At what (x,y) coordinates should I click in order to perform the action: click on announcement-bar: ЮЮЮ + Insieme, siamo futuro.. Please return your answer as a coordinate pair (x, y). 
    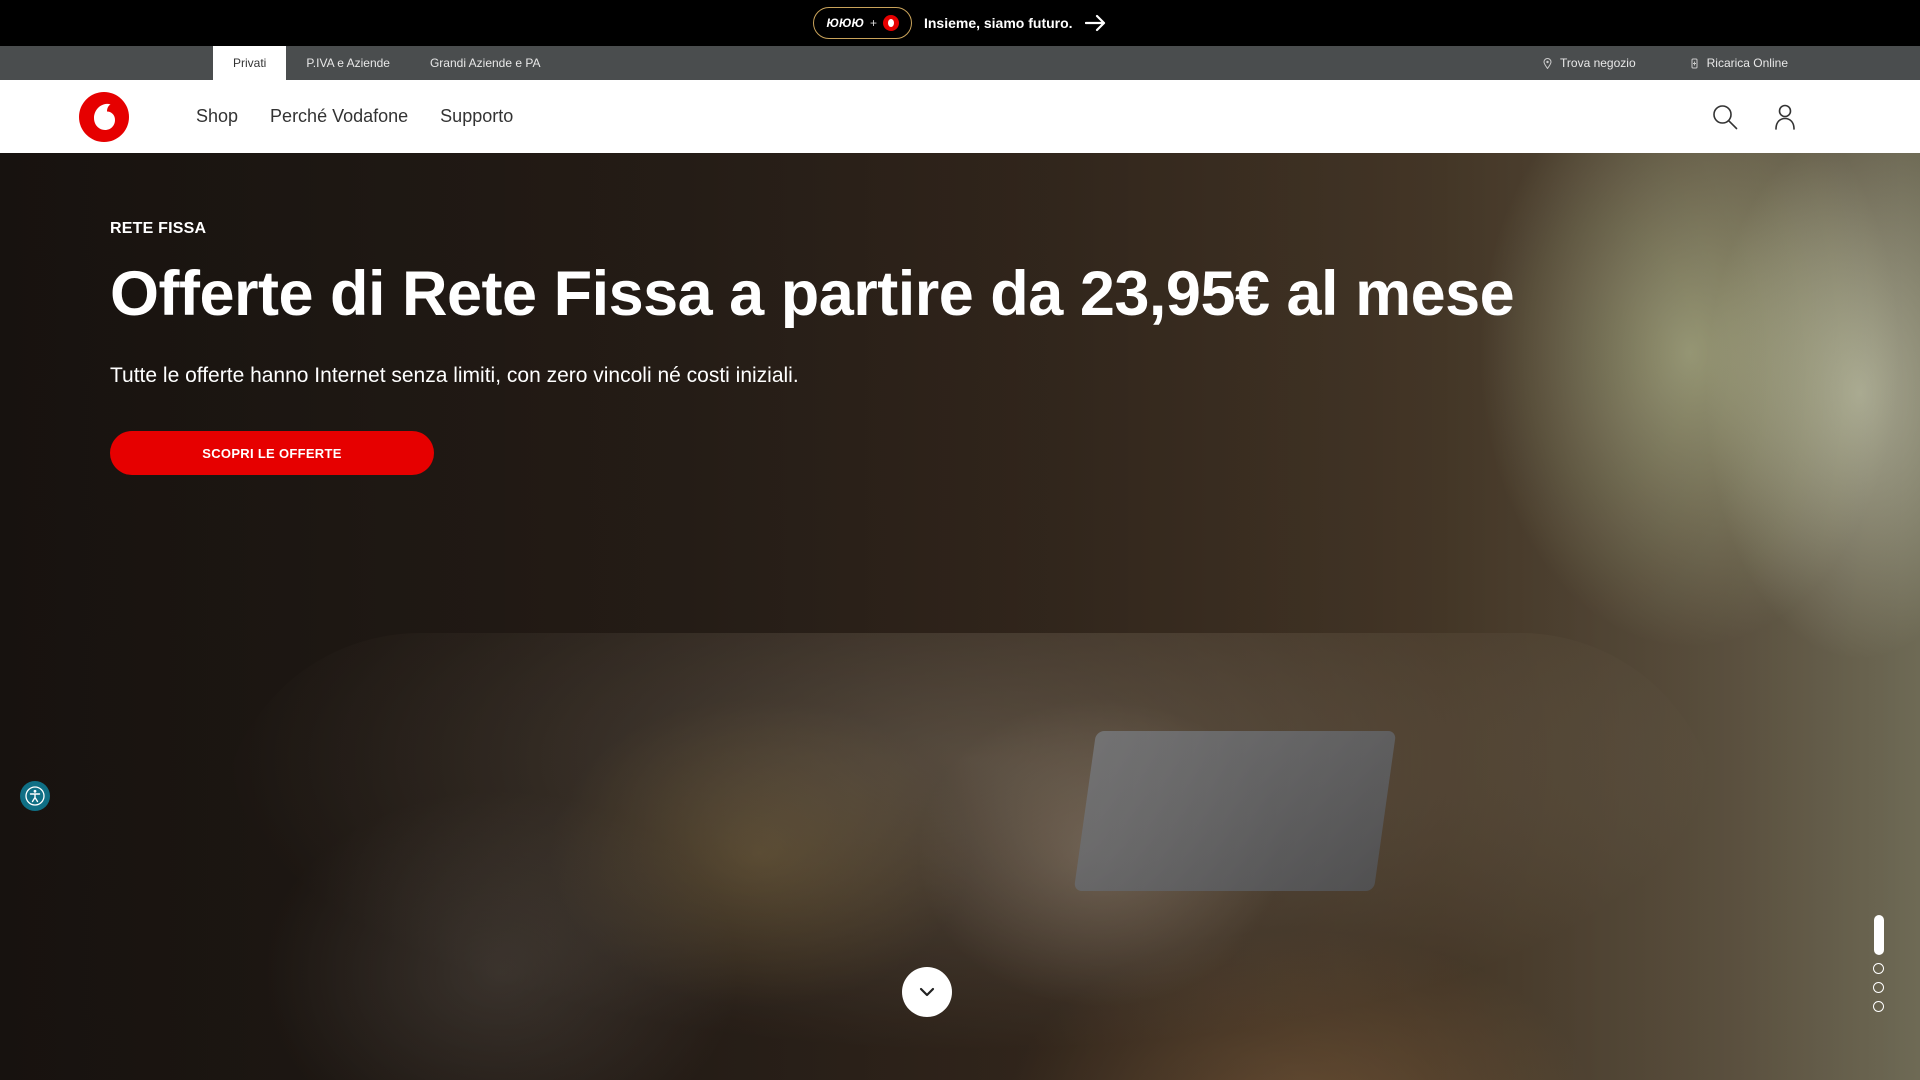
    Looking at the image, I should click on (960, 23).